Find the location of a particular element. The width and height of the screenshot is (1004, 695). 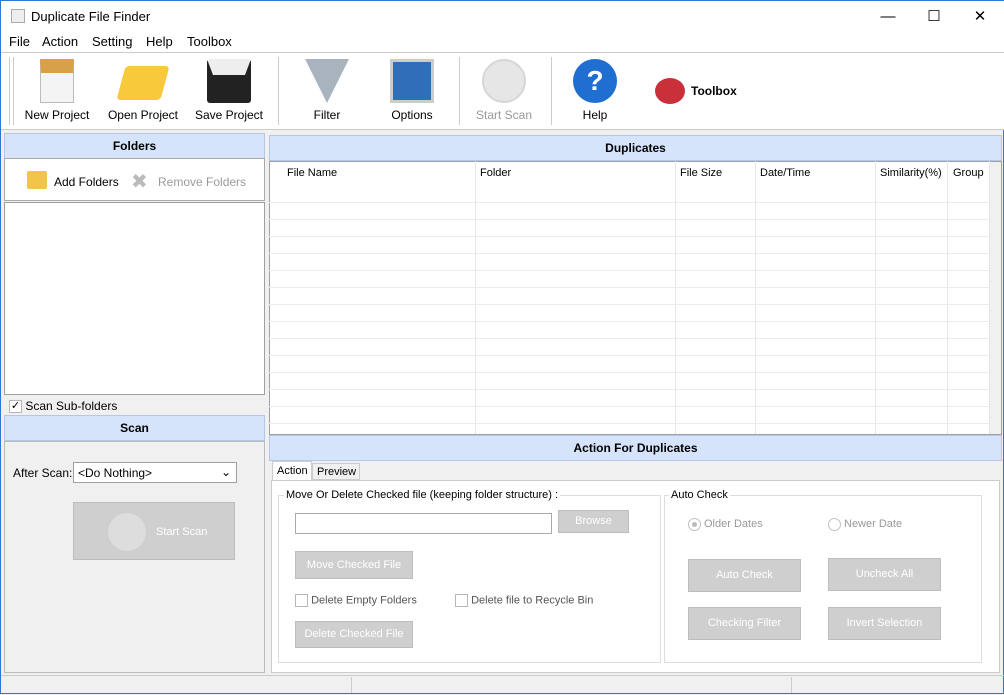

app-icon is located at coordinates (18, 16).